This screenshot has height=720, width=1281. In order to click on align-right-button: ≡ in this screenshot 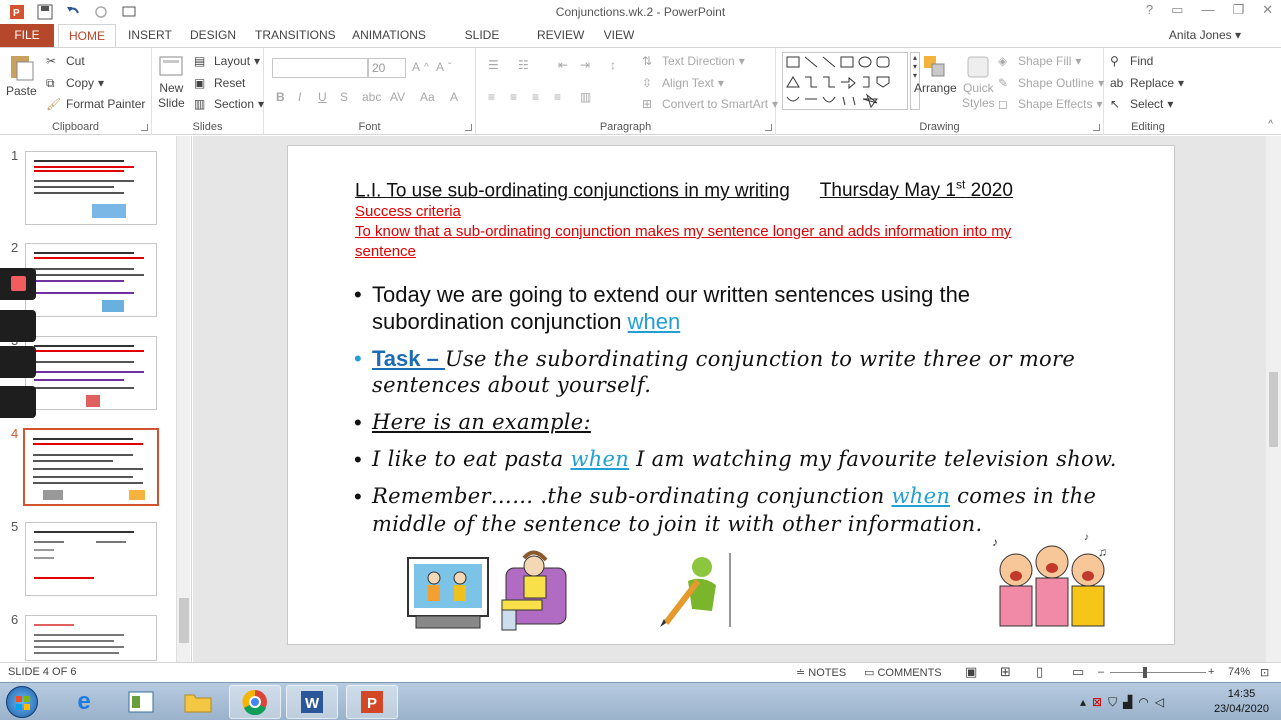, I will do `click(535, 97)`.